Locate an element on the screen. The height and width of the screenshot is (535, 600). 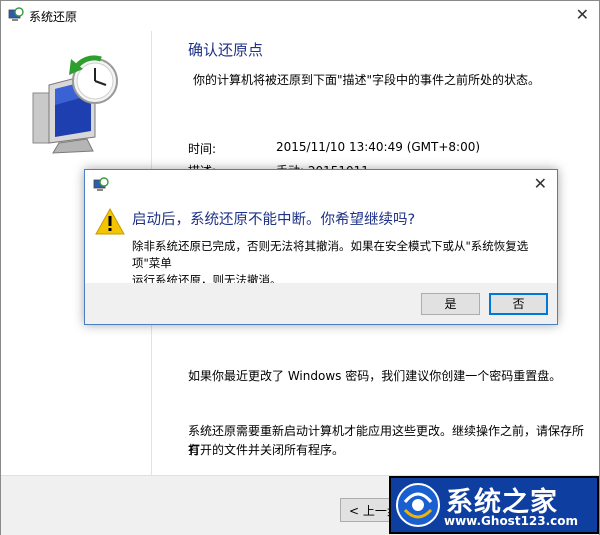
monitor-clock-restore-icon is located at coordinates (75, 104).